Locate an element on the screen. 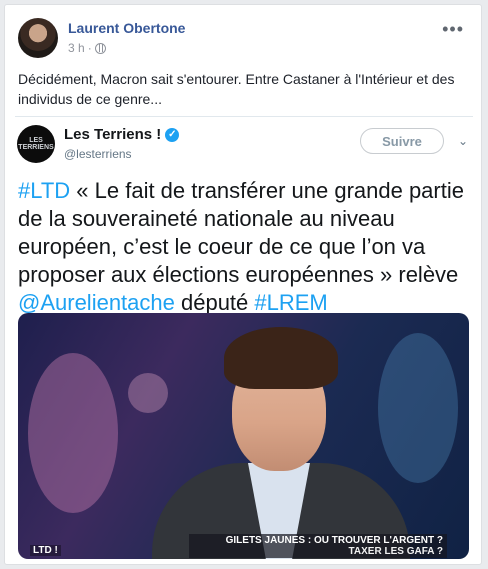 This screenshot has width=488, height=569. tweet-avatar-logo: LES TERRIENS is located at coordinates (36, 144).